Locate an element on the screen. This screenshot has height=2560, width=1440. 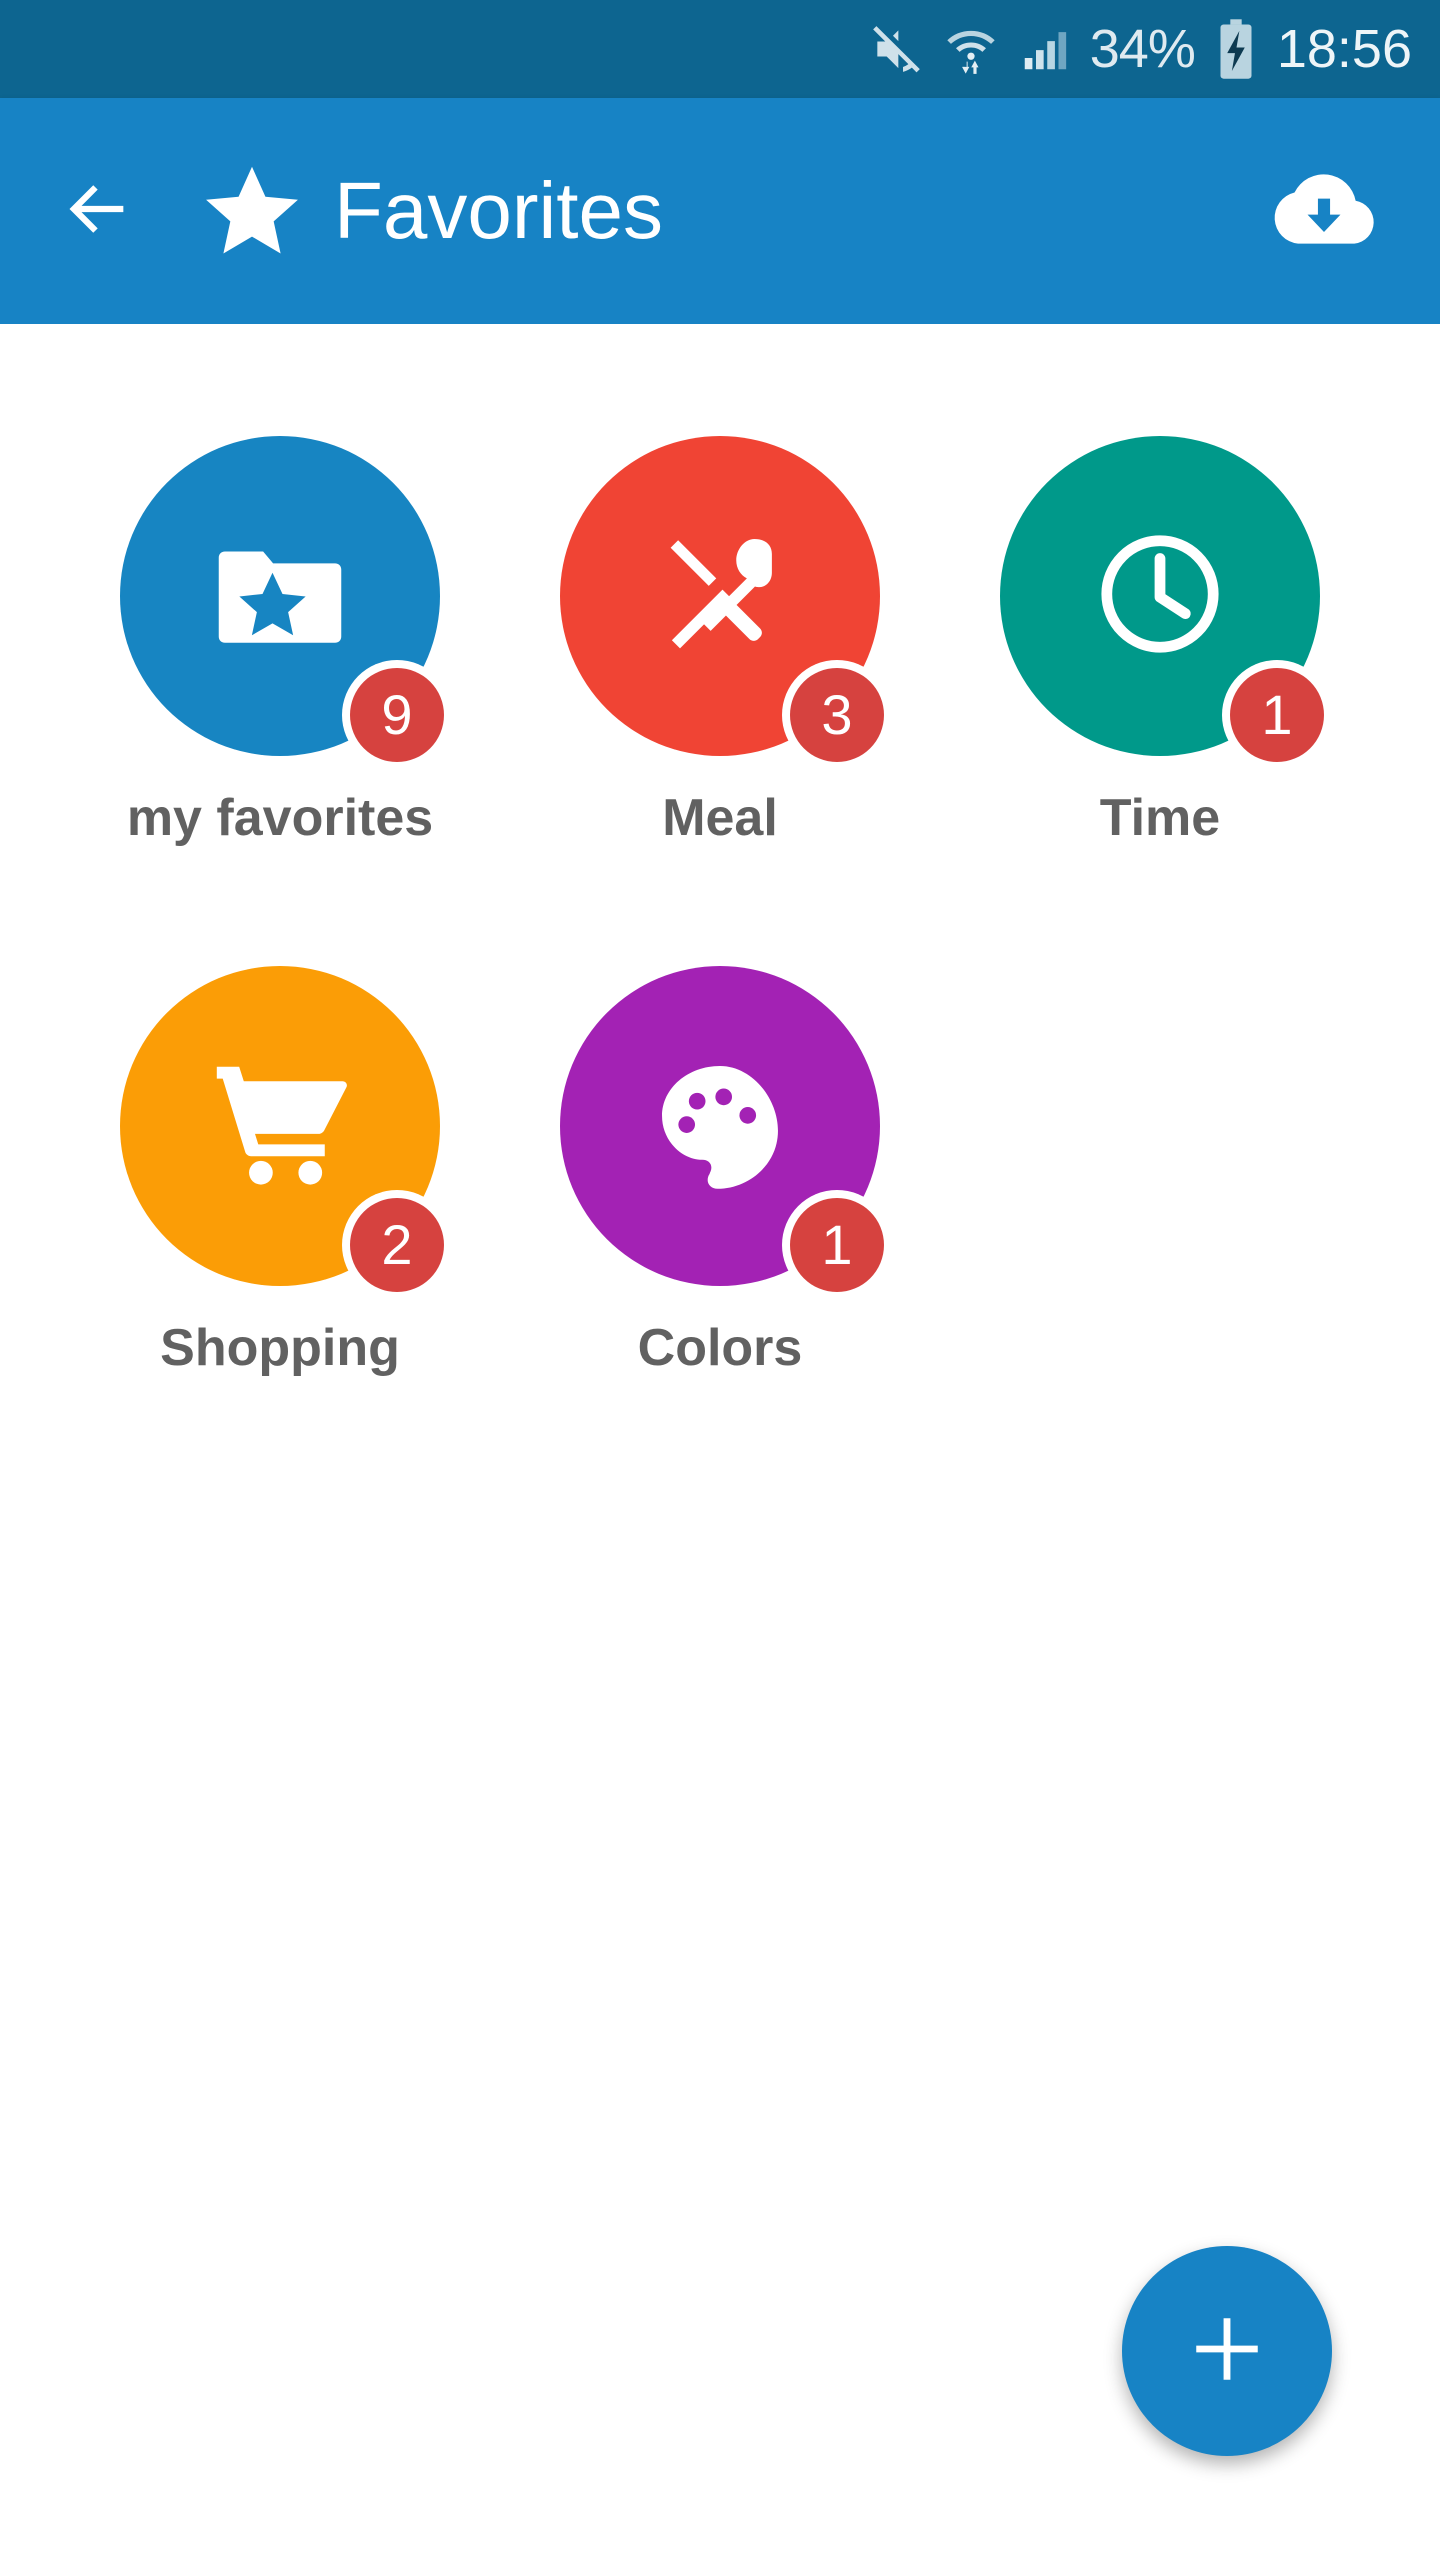
grid-item-label: Colors is located at coordinates (720, 1348).